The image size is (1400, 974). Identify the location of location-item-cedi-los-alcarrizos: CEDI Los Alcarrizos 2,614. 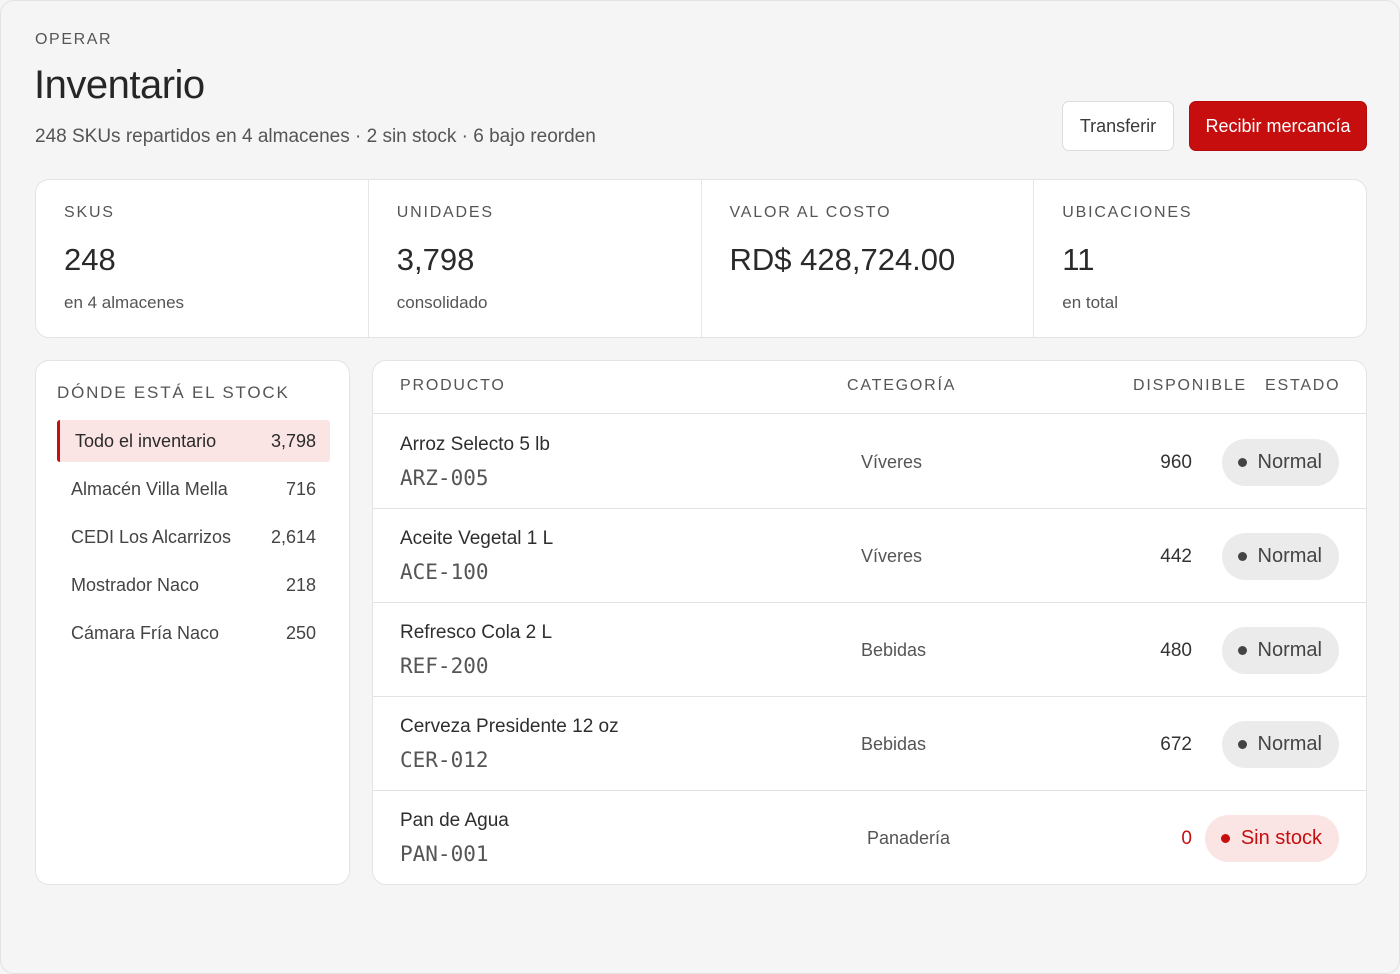
(193, 537).